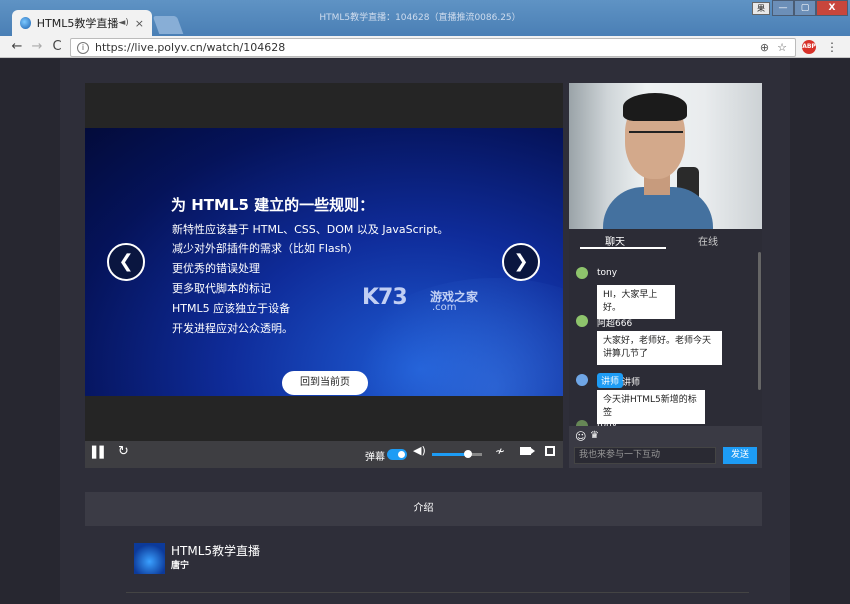  What do you see at coordinates (740, 455) in the screenshot?
I see `send-button: 发送` at bounding box center [740, 455].